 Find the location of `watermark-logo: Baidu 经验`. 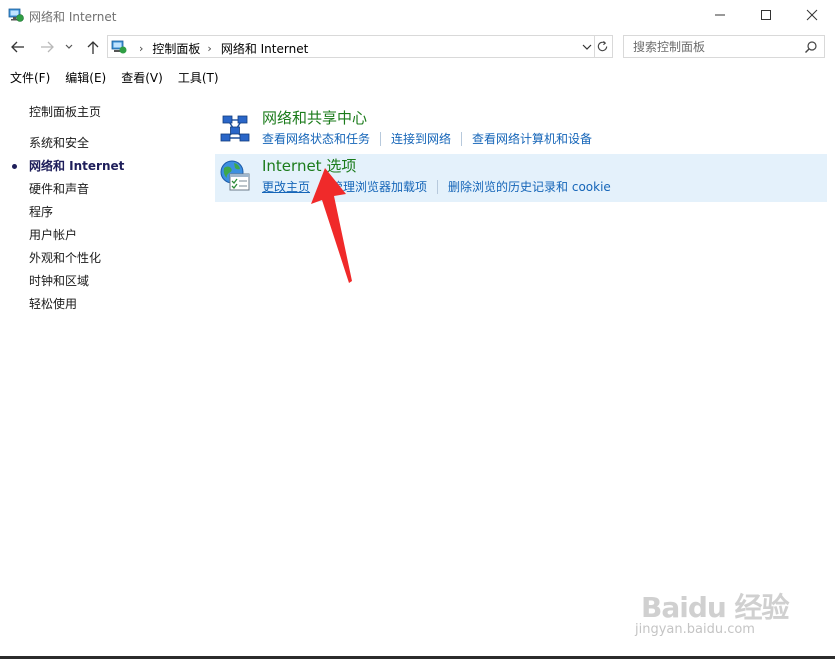

watermark-logo: Baidu 经验 is located at coordinates (715, 607).